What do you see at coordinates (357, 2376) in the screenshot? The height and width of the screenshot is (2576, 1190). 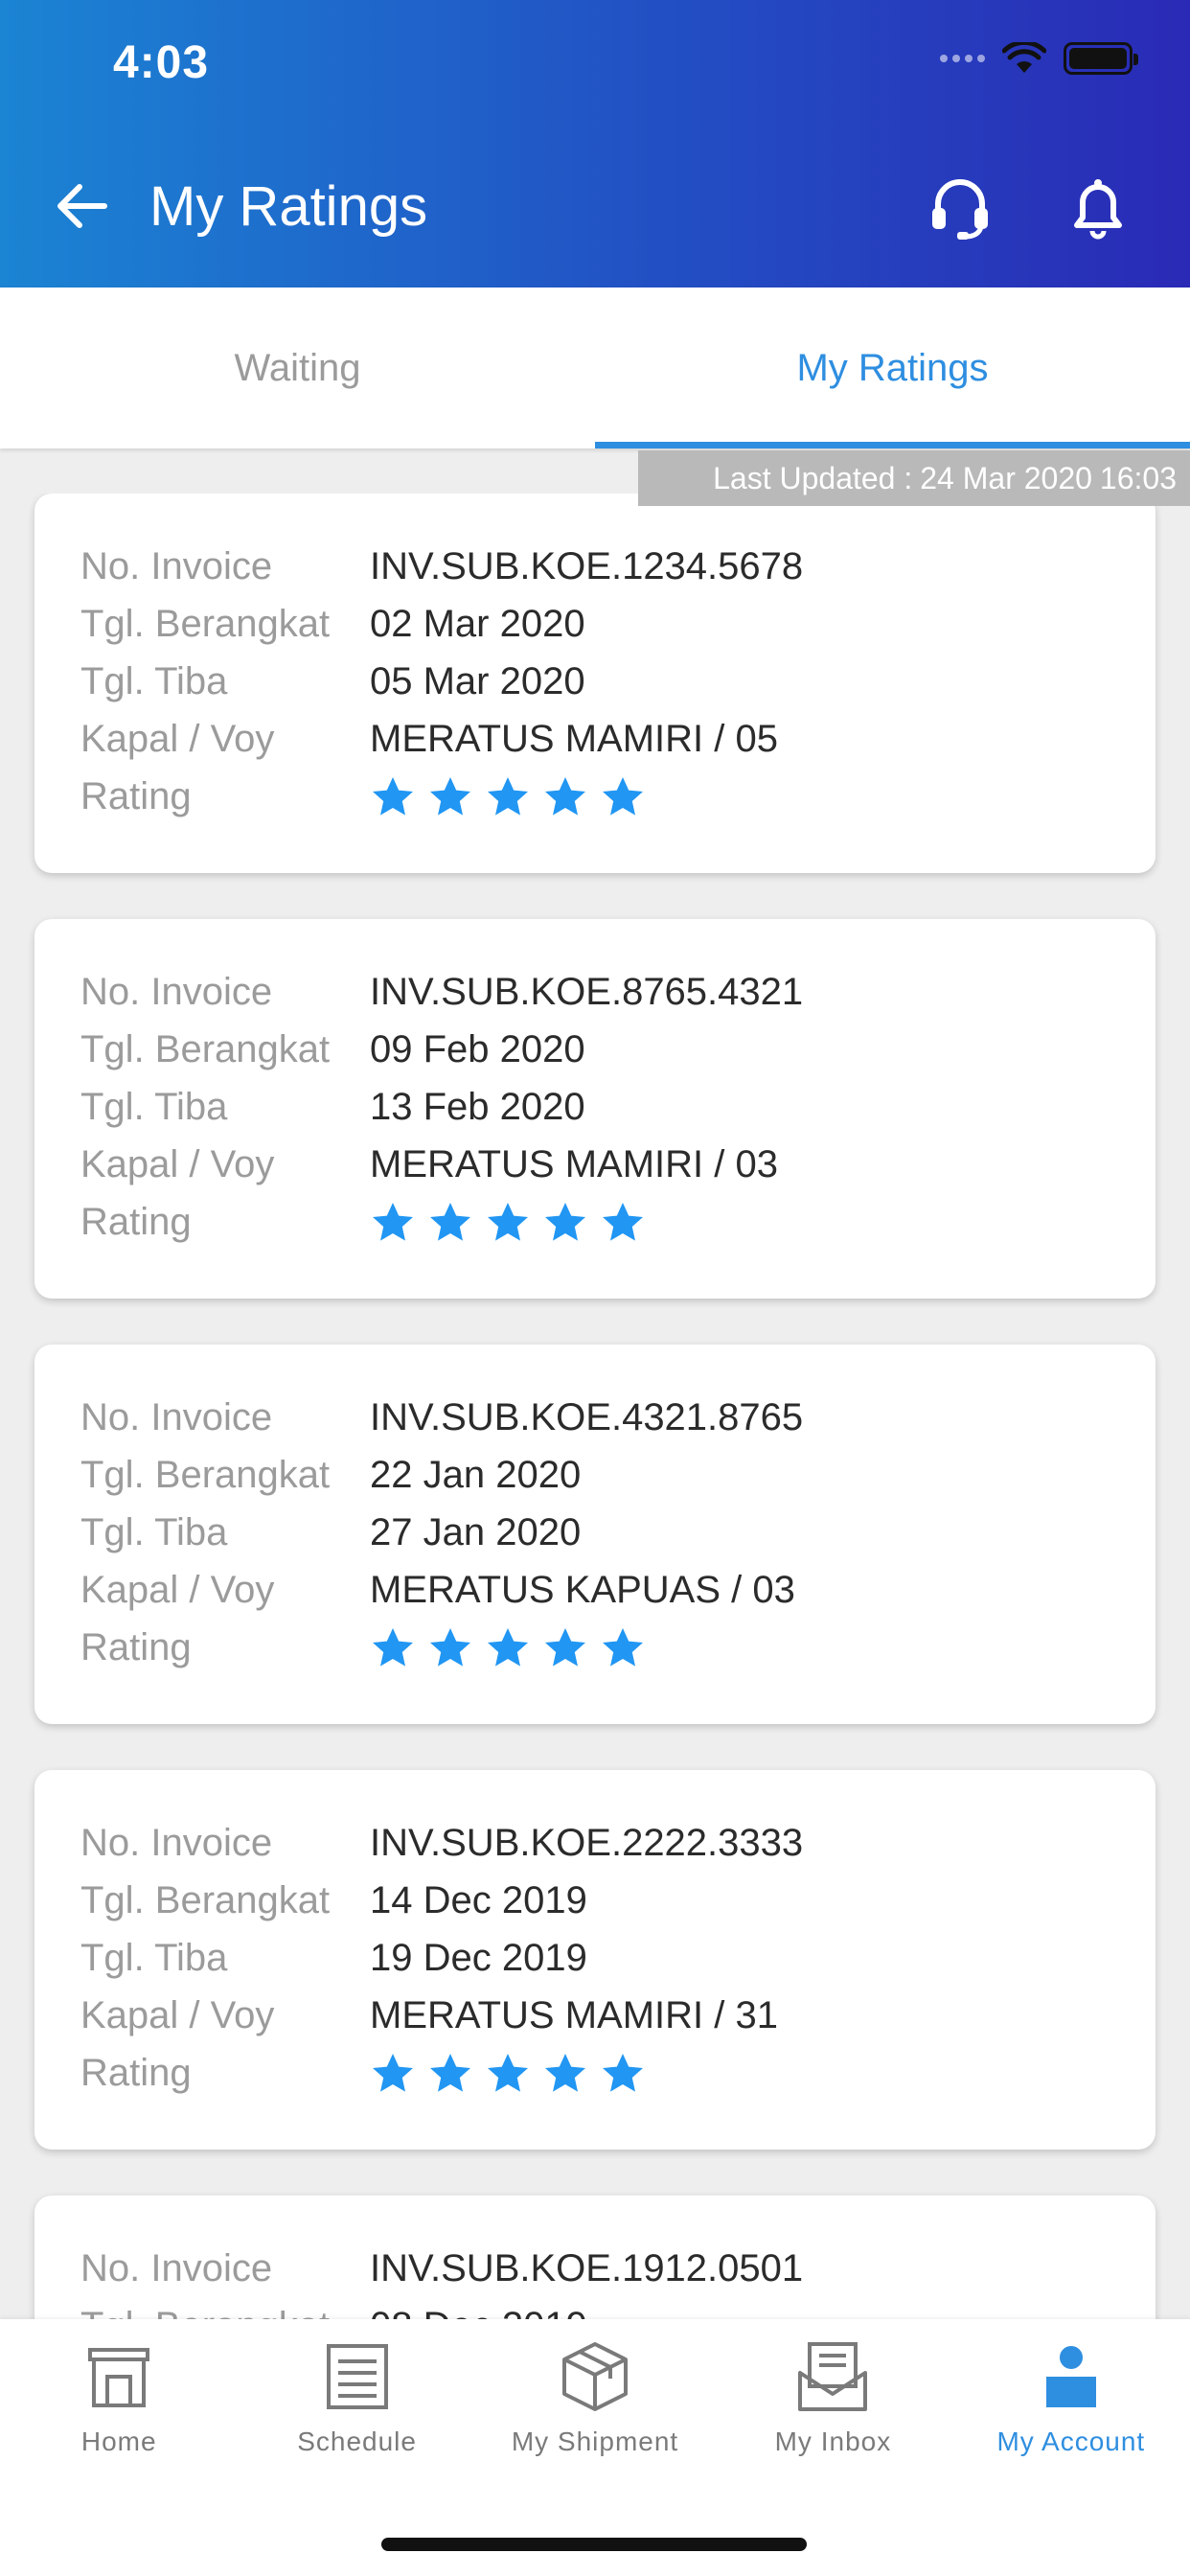 I see `schedule-icon` at bounding box center [357, 2376].